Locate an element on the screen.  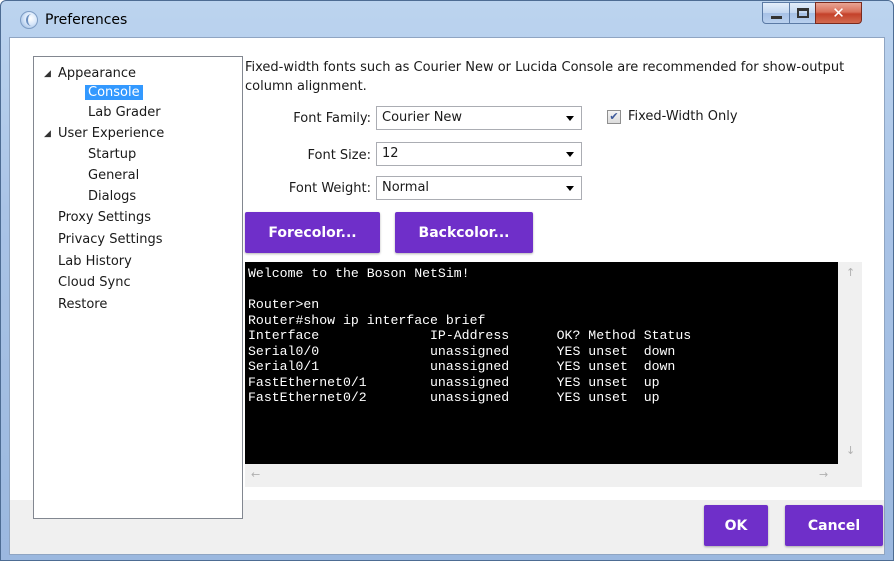
close-icon: ✕ is located at coordinates (838, 13).